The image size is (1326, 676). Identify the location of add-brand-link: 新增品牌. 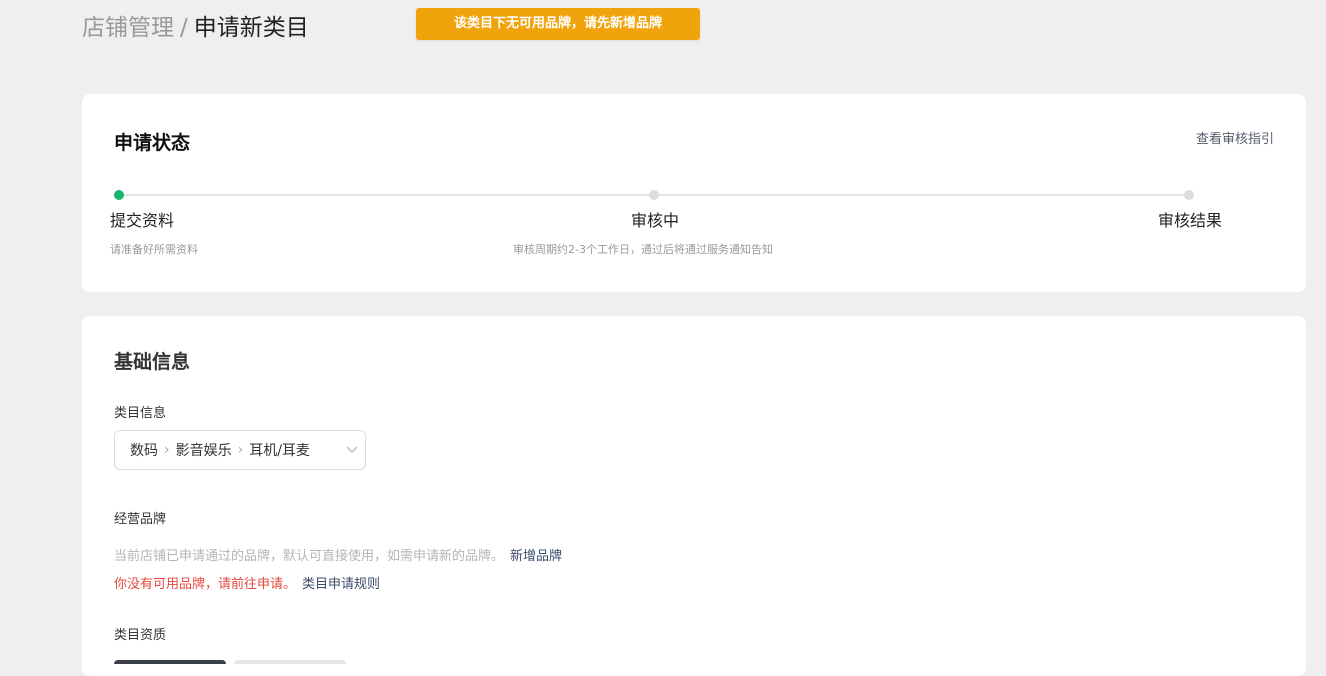
(536, 556).